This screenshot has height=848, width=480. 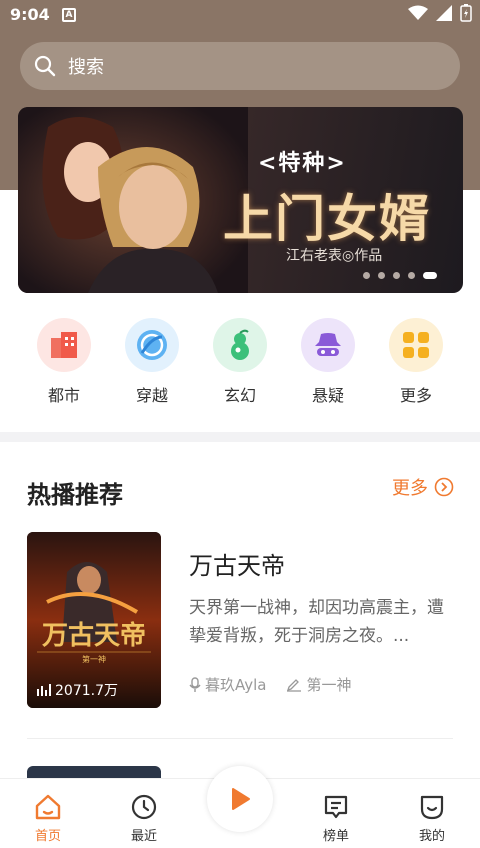 I want to click on category-label: 玄幻, so click(x=239, y=395).